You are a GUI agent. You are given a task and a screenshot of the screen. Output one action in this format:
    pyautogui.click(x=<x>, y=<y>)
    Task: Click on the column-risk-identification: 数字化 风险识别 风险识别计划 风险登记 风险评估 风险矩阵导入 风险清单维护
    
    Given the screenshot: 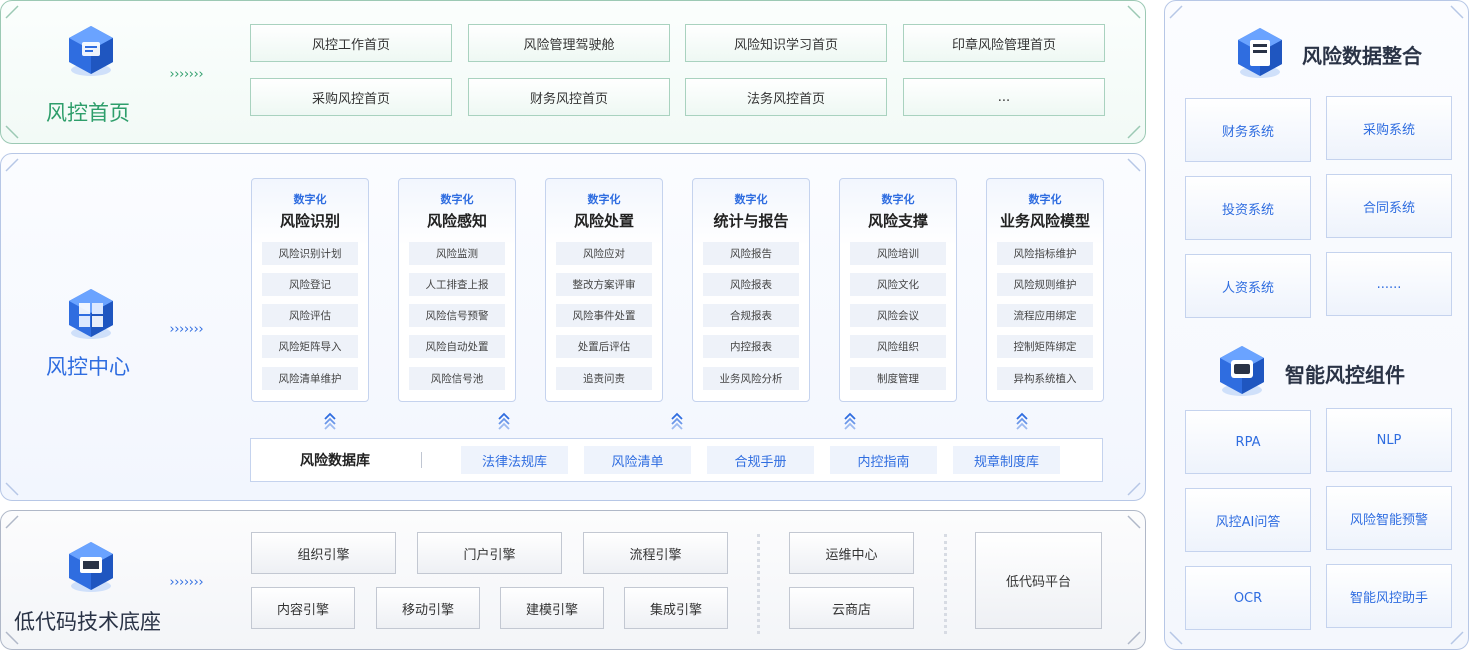 What is the action you would take?
    pyautogui.click(x=310, y=290)
    